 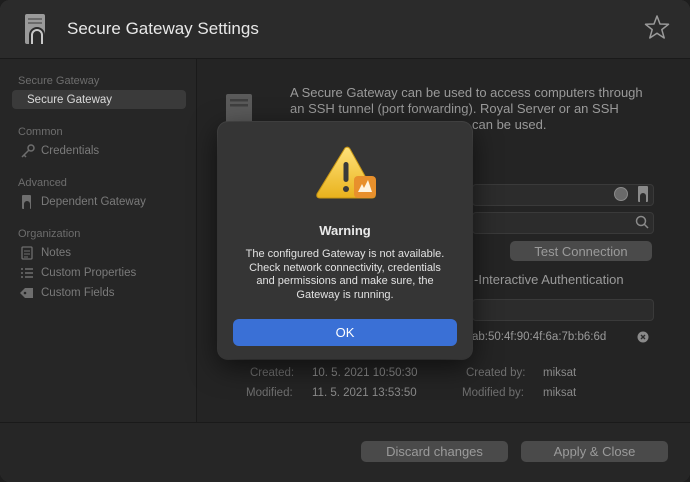 What do you see at coordinates (40, 132) in the screenshot?
I see `sidebar-section-common: Common` at bounding box center [40, 132].